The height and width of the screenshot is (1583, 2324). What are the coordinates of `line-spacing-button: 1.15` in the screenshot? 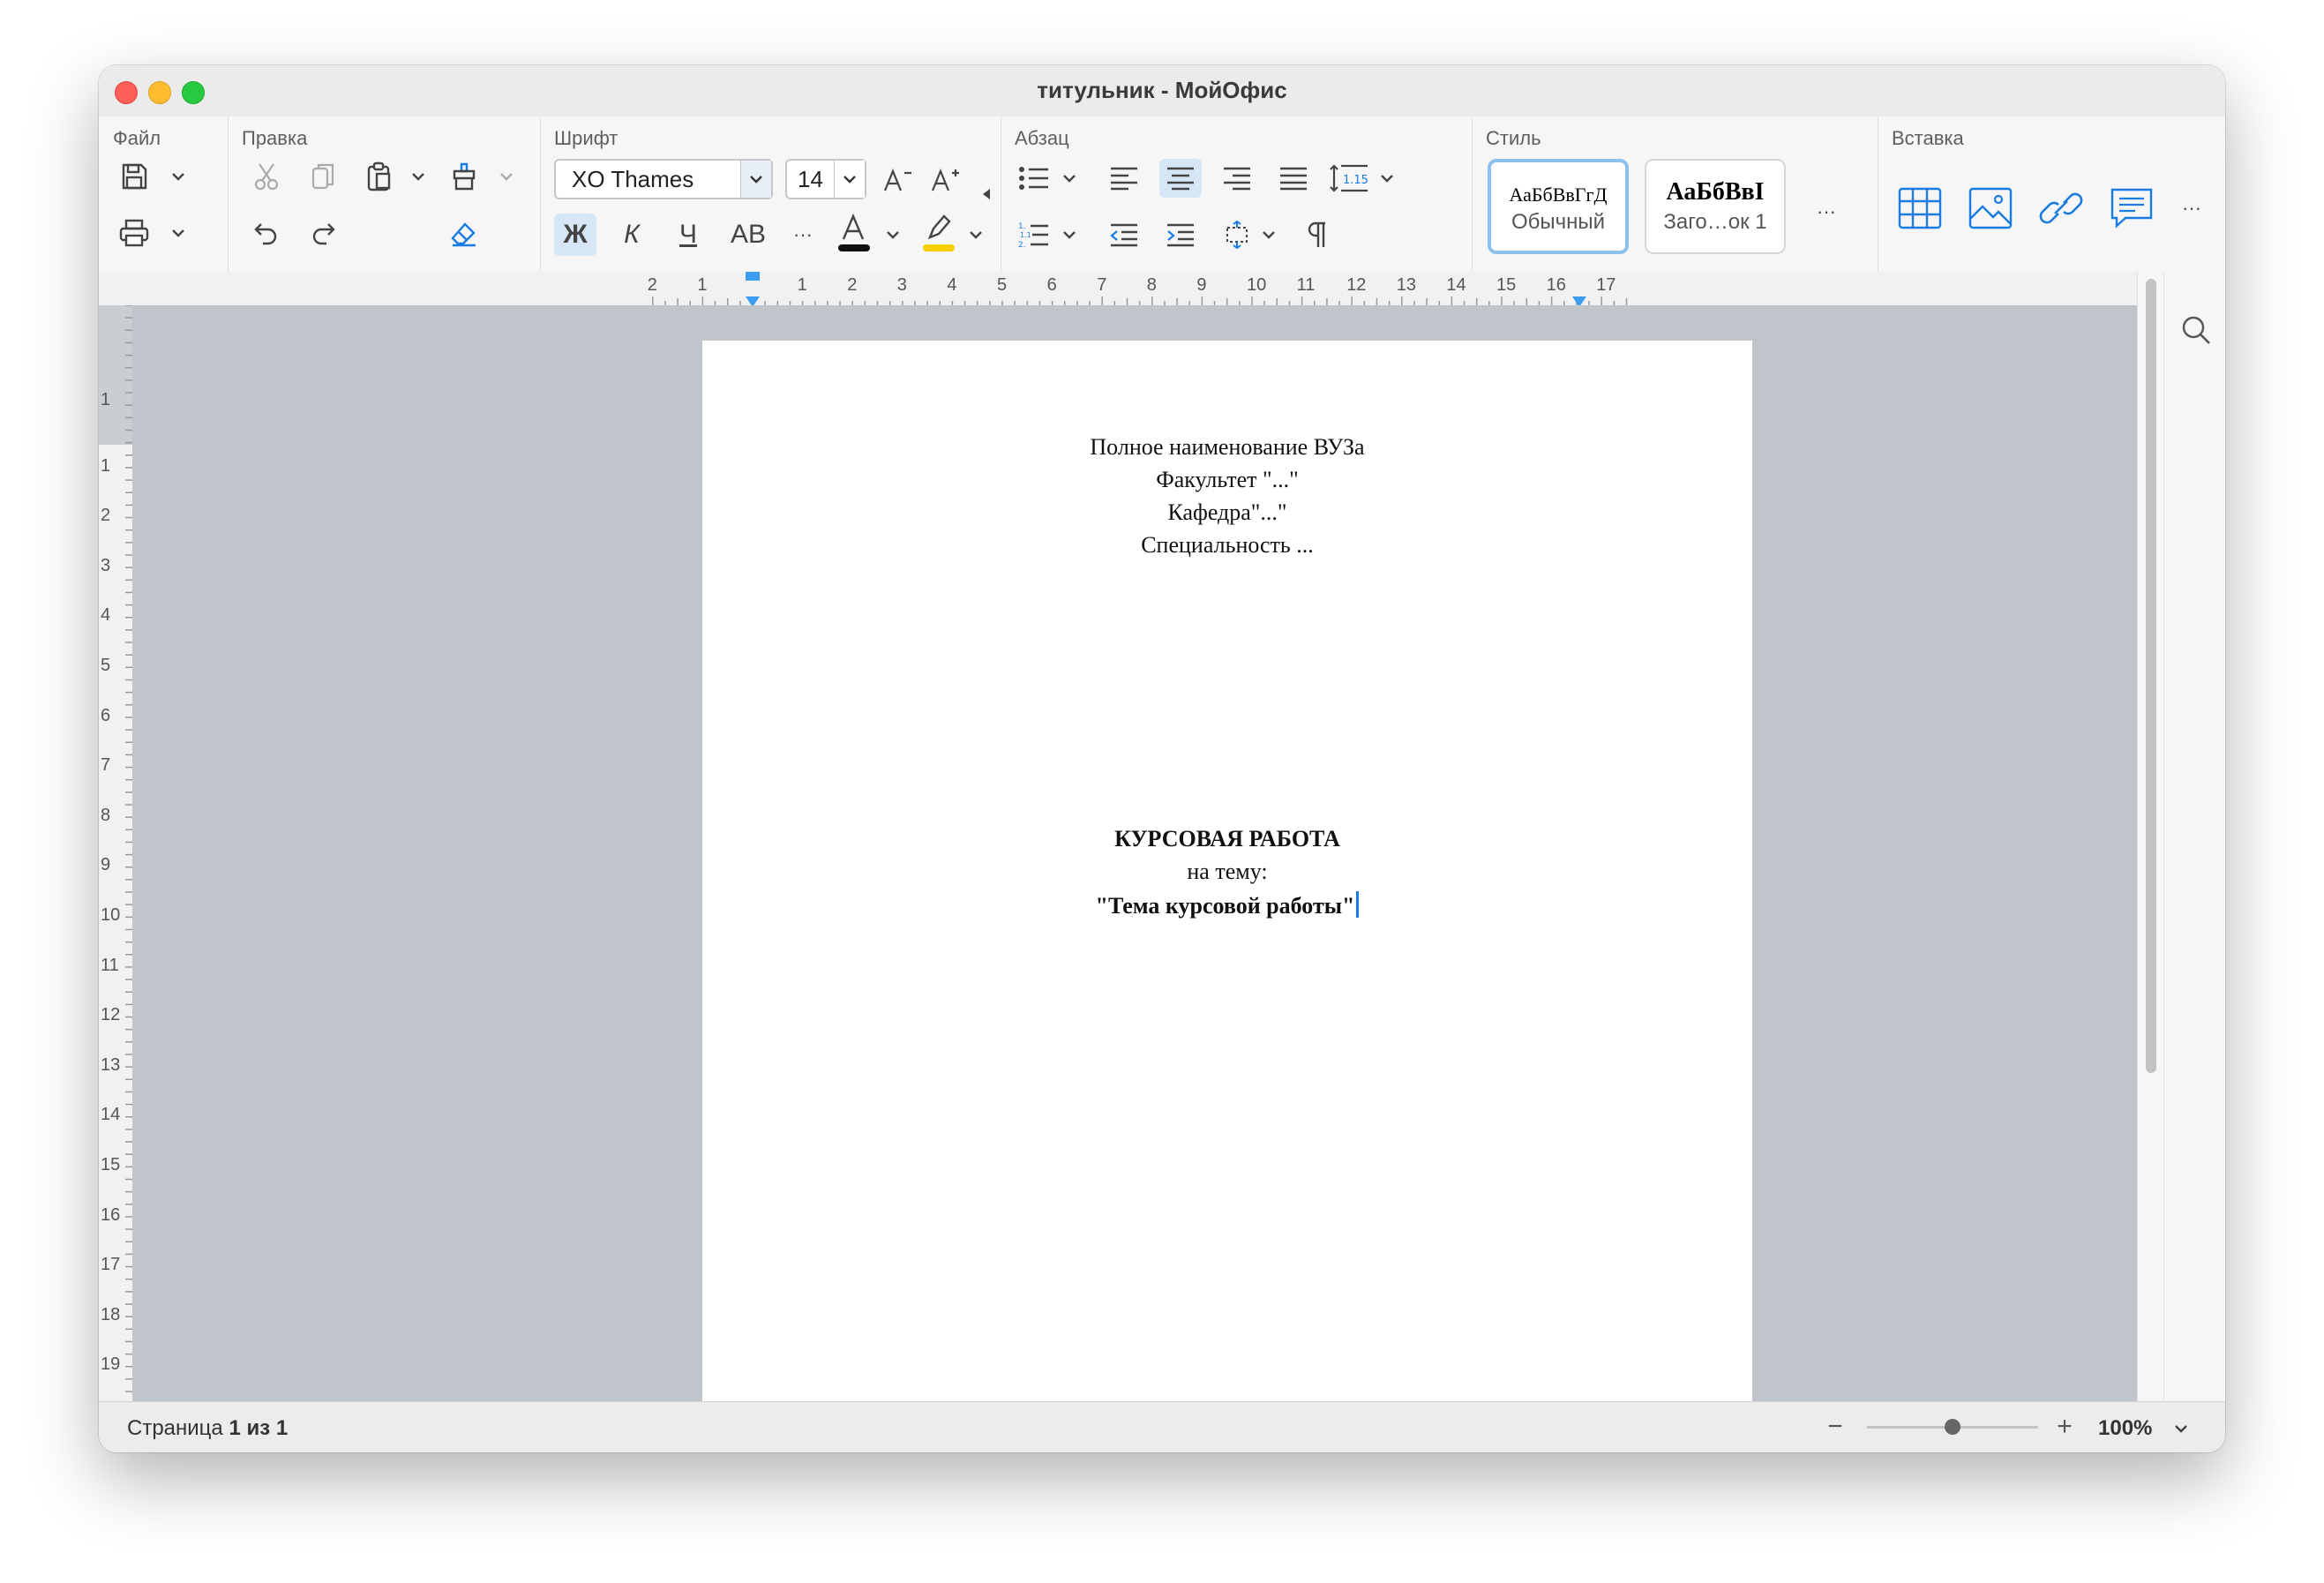 It's located at (1349, 178).